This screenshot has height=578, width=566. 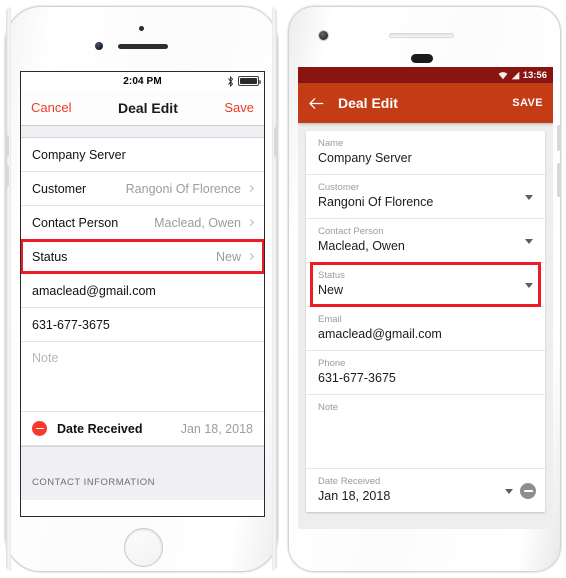 What do you see at coordinates (361, 246) in the screenshot?
I see `android-field-value: Maclead, Owen` at bounding box center [361, 246].